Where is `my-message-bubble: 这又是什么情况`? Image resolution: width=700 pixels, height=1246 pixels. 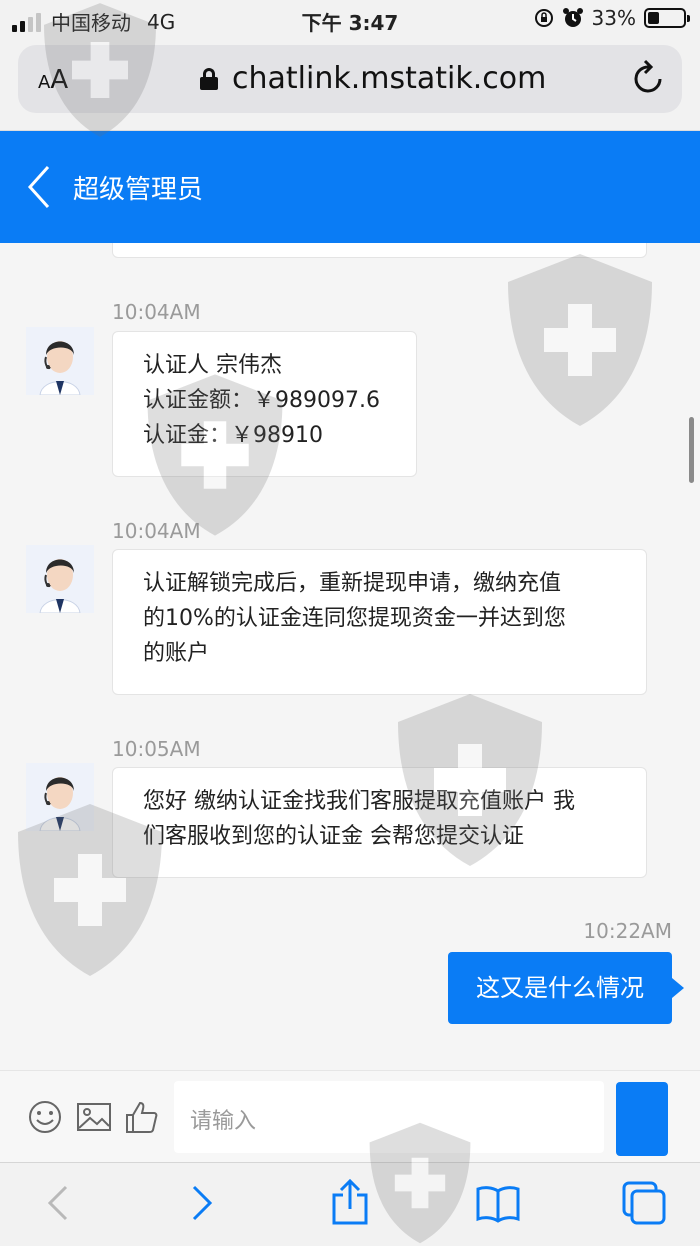
my-message-bubble: 这又是什么情况 is located at coordinates (566, 988).